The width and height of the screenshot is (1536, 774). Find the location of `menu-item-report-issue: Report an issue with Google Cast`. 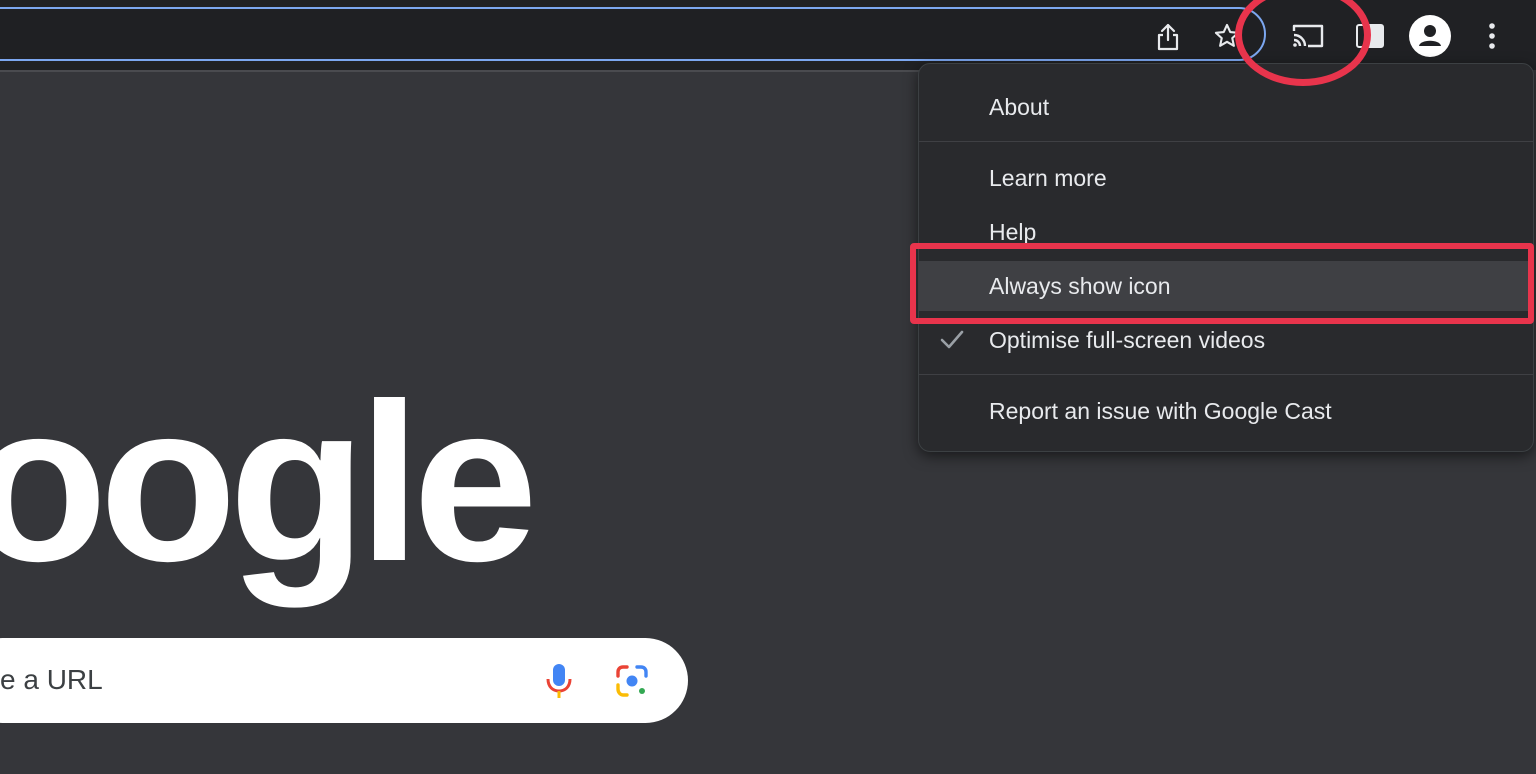

menu-item-report-issue: Report an issue with Google Cast is located at coordinates (1226, 411).